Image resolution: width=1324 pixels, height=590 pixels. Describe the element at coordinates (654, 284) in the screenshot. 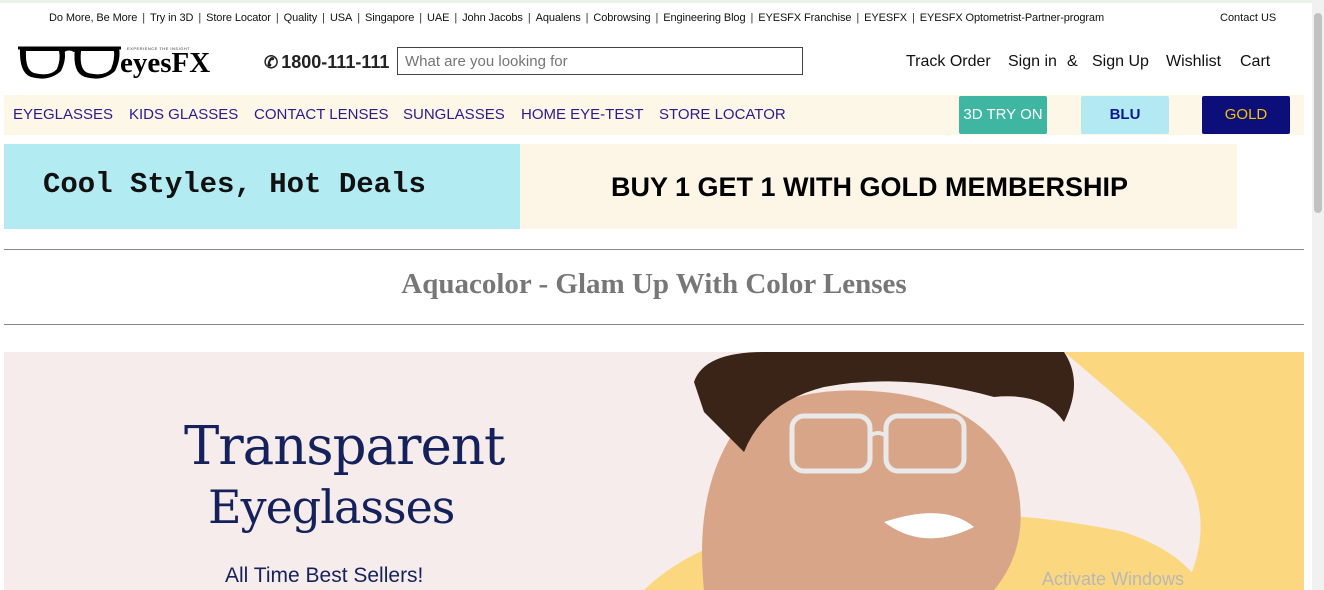

I see `section-heading: Aquacolor - Glam Up With Color Lenses` at that location.